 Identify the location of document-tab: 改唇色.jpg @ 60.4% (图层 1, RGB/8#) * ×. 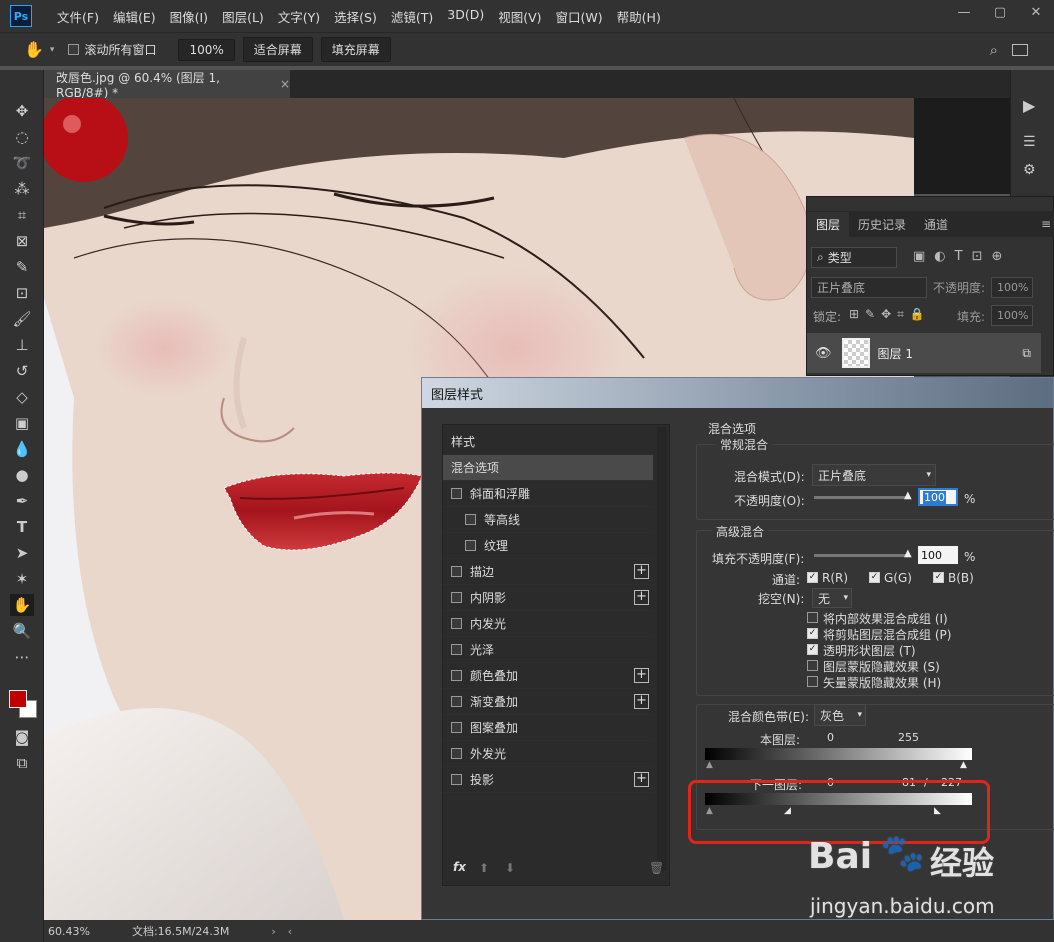
(167, 85).